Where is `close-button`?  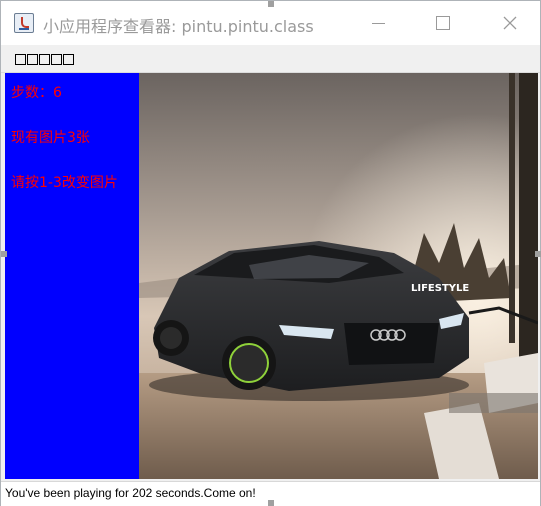 close-button is located at coordinates (510, 23).